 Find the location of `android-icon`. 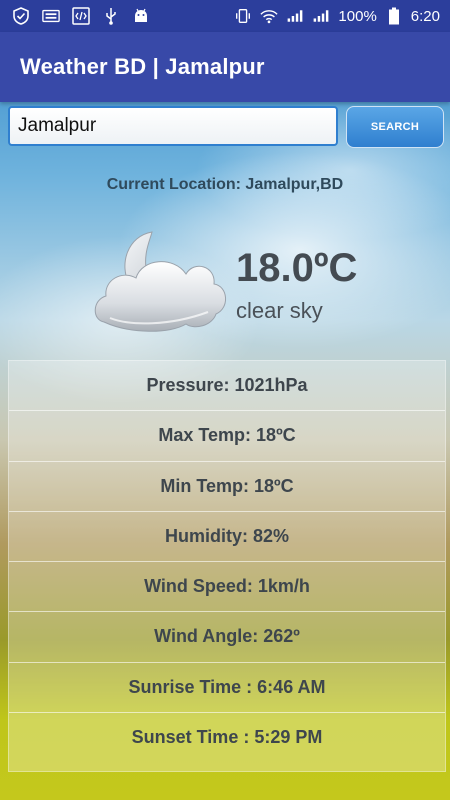

android-icon is located at coordinates (141, 16).